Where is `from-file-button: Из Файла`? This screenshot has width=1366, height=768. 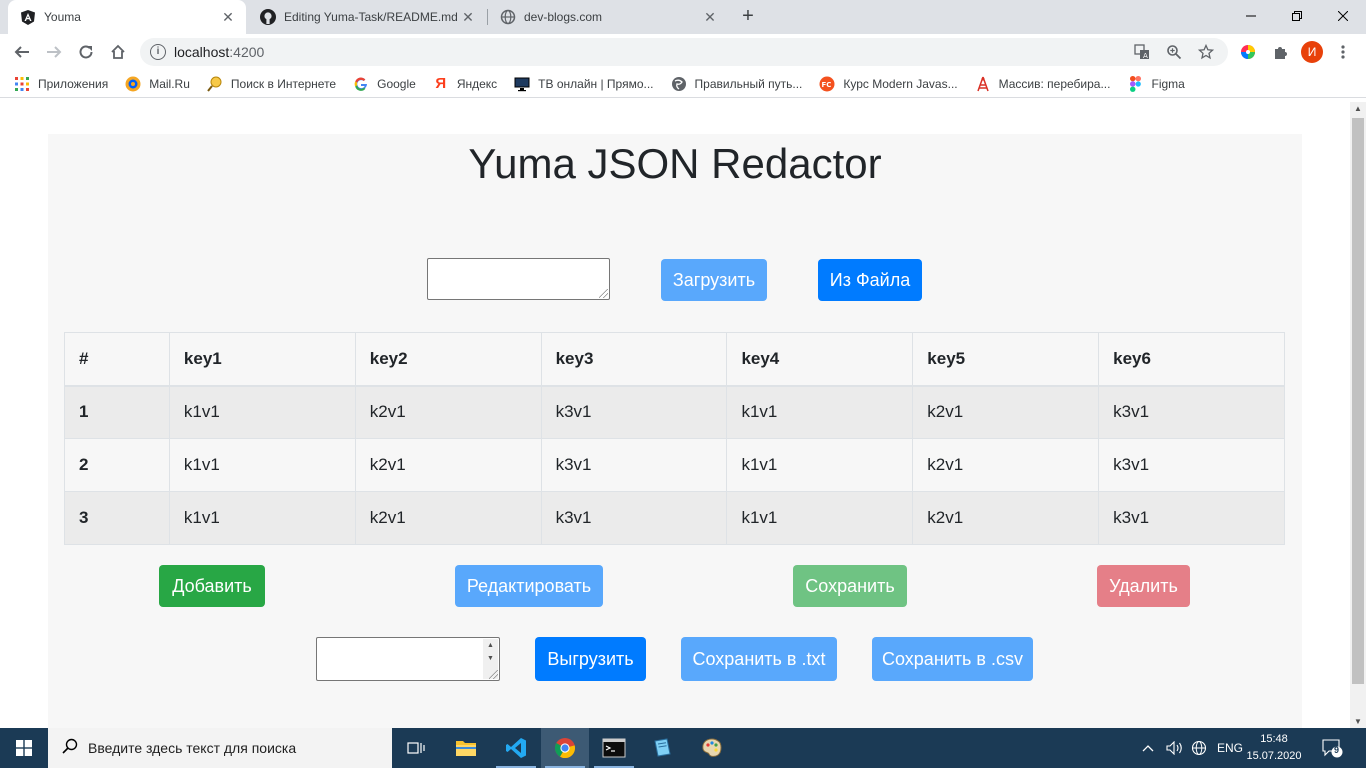 from-file-button: Из Файла is located at coordinates (870, 280).